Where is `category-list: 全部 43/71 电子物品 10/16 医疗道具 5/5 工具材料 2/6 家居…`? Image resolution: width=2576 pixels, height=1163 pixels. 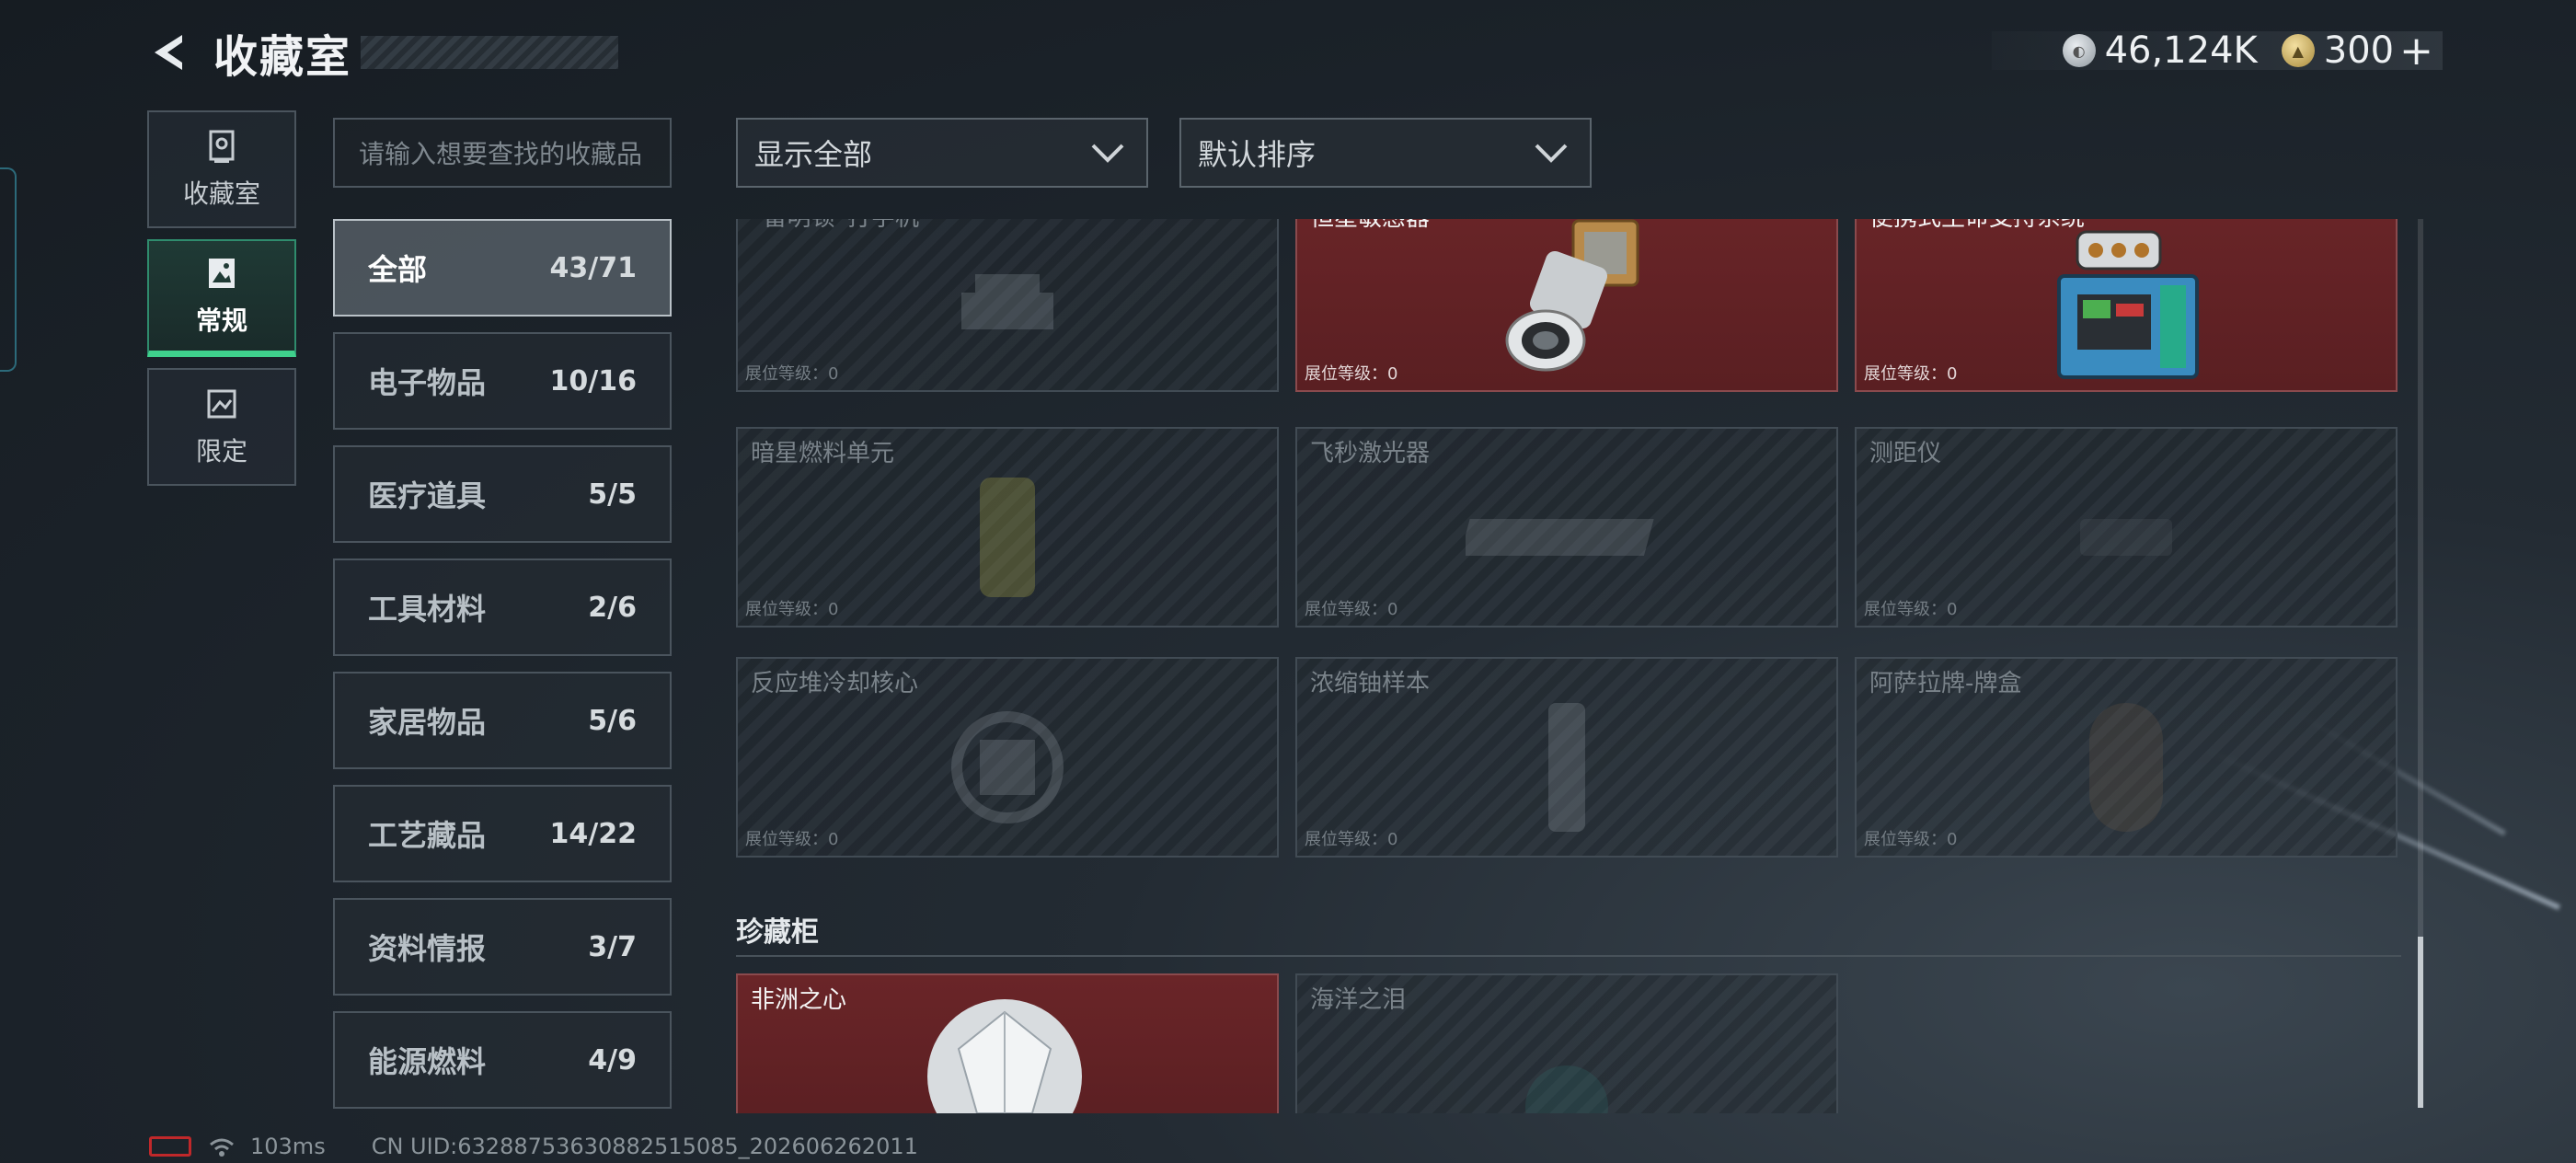 category-list: 全部 43/71 电子物品 10/16 医疗道具 5/5 工具材料 2/6 家居… is located at coordinates (502, 671).